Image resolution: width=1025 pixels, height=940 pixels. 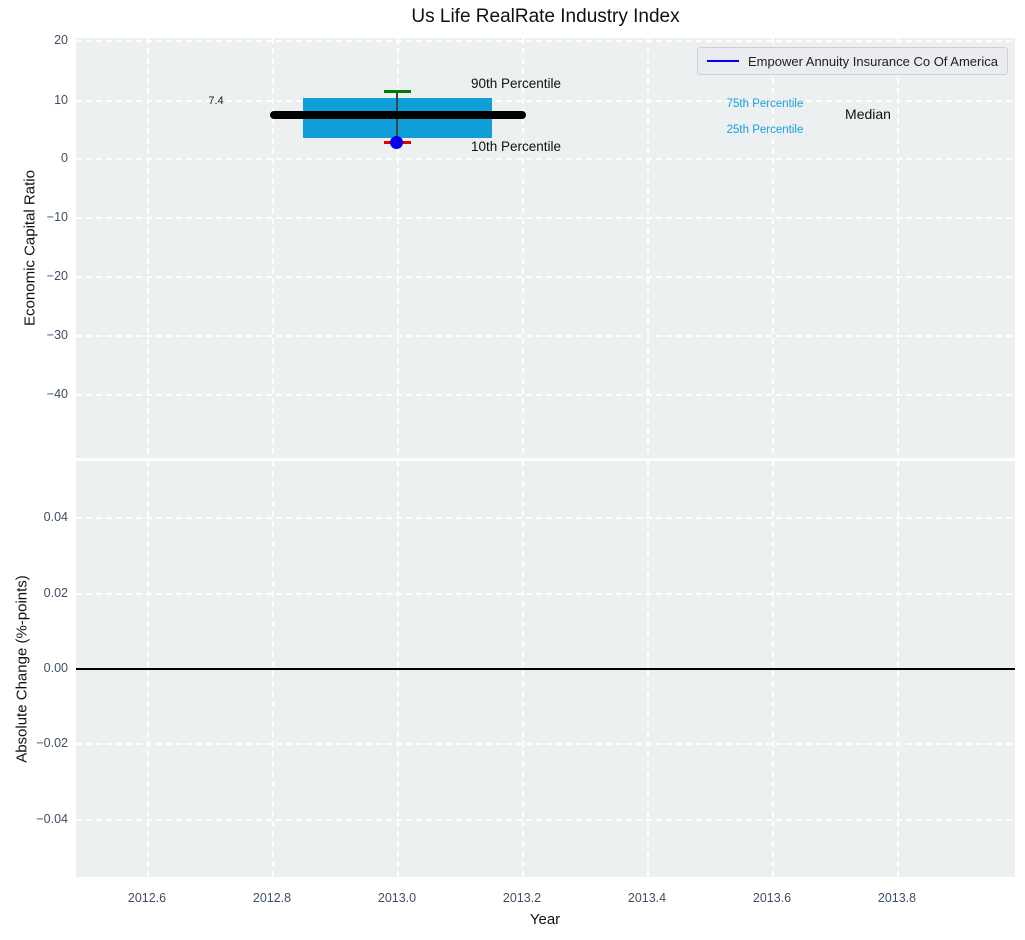 What do you see at coordinates (216, 101) in the screenshot?
I see `median-value-annotation: 7.4` at bounding box center [216, 101].